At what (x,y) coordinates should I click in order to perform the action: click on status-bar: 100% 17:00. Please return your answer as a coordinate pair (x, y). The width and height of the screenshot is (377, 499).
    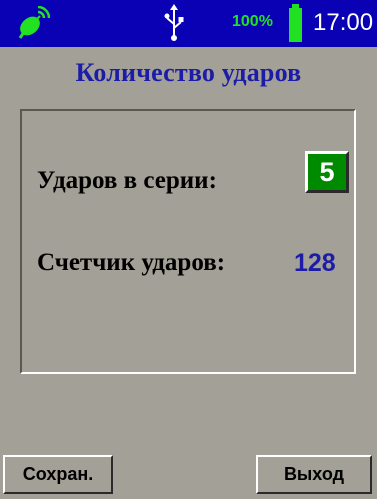
    Looking at the image, I should click on (188, 23).